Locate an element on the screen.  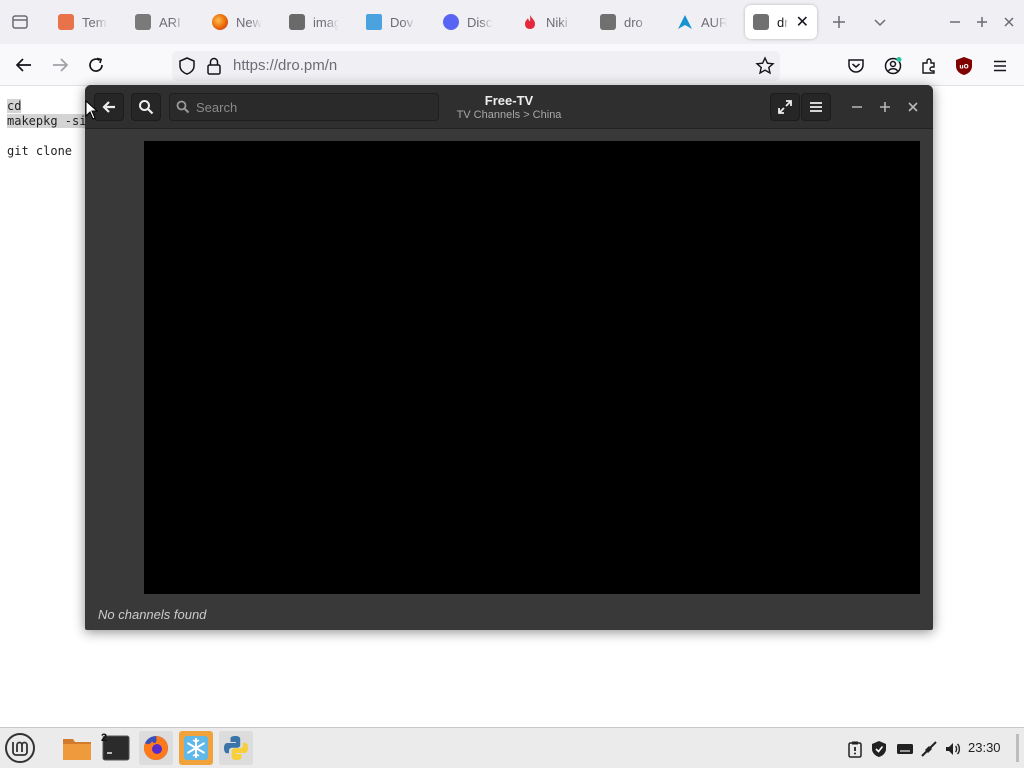
lock-icon is located at coordinates (214, 66).